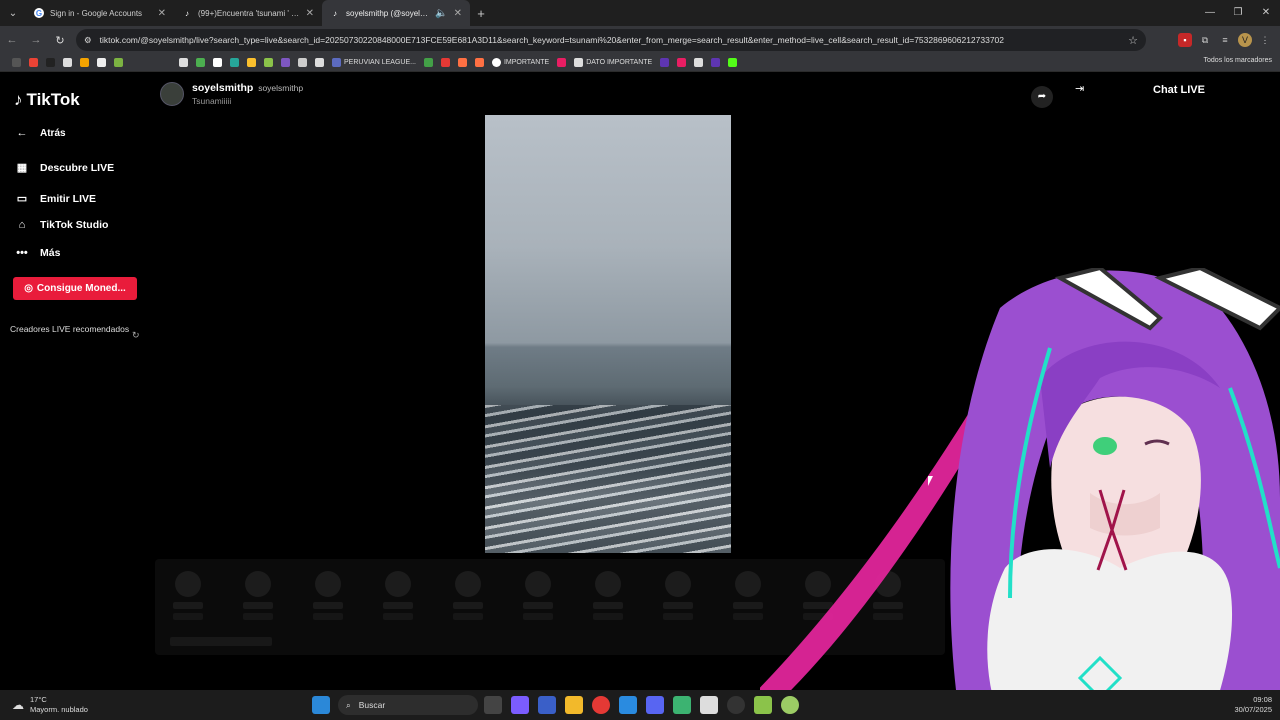 This screenshot has height=720, width=1280. What do you see at coordinates (1248, 621) in the screenshot?
I see `heart-icon: ♥` at bounding box center [1248, 621].